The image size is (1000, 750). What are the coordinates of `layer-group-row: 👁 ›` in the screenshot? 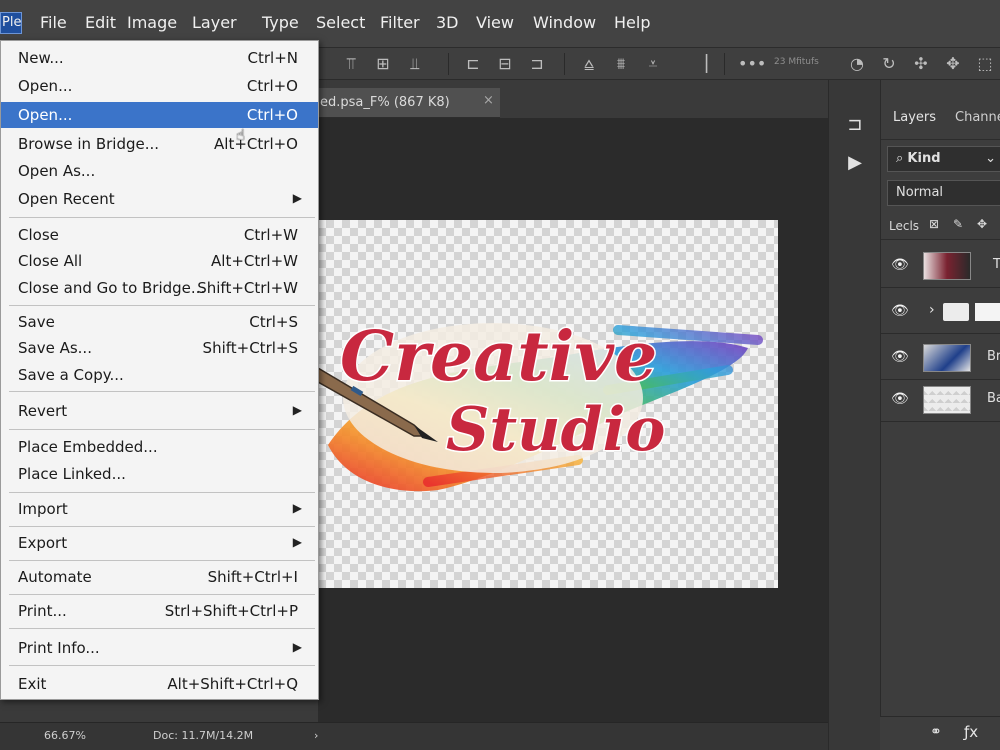 It's located at (940, 312).